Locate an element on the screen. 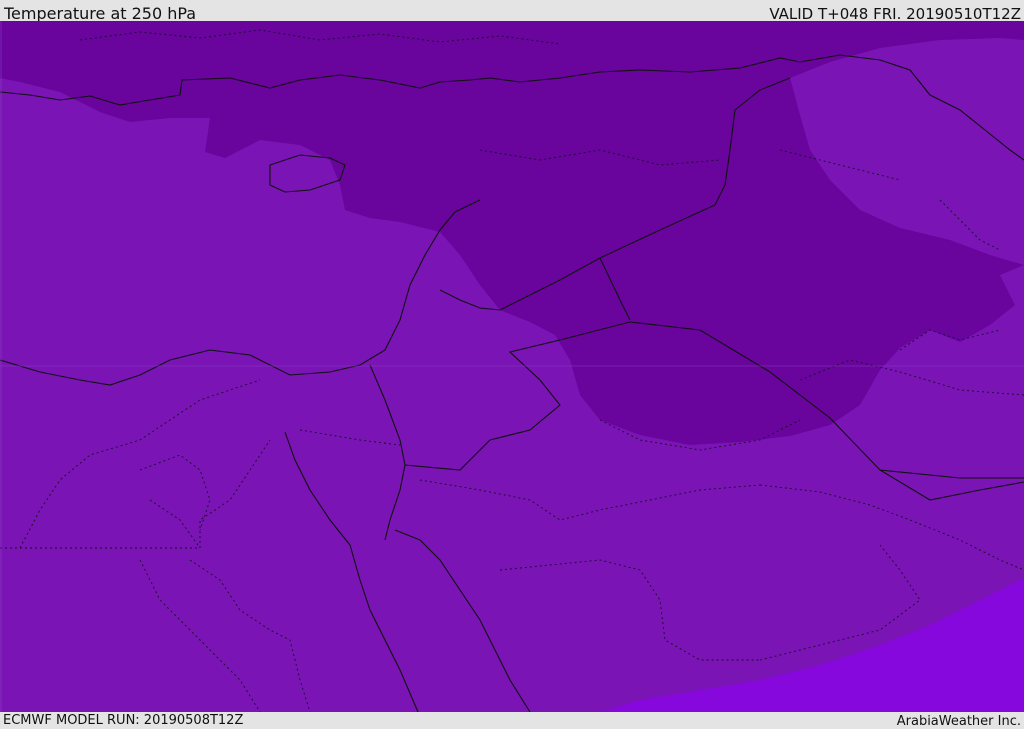 The height and width of the screenshot is (729, 1024). credit-label: ArabiaWeather Inc. is located at coordinates (958, 721).